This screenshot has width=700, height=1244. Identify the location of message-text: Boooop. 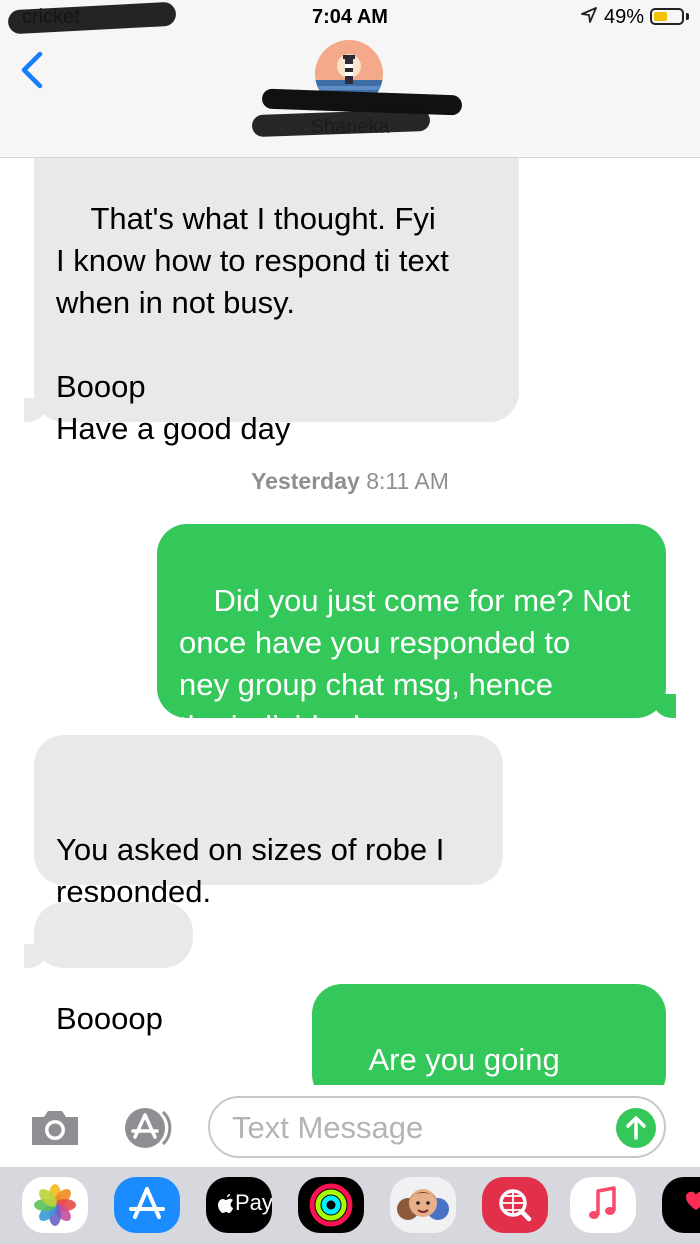
(109, 1018).